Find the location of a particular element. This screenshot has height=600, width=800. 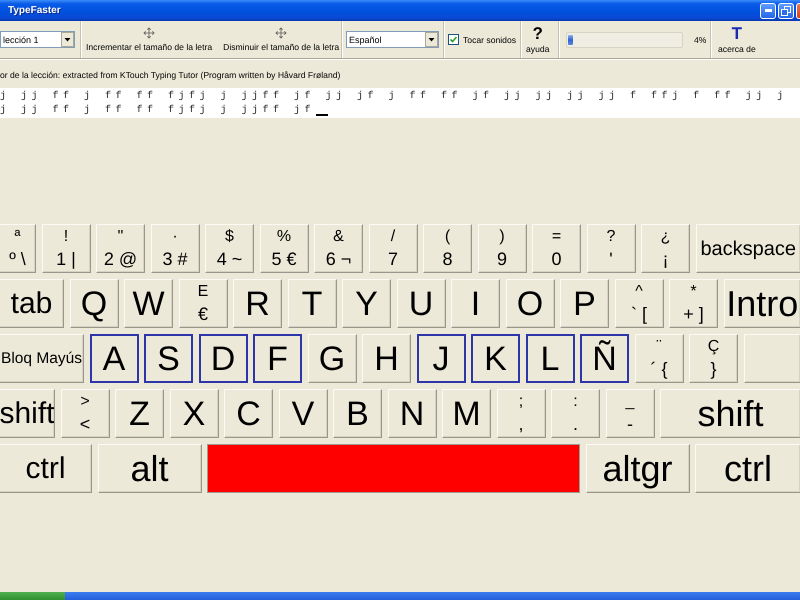

symbol-key: " 2 @ is located at coordinates (120, 248).